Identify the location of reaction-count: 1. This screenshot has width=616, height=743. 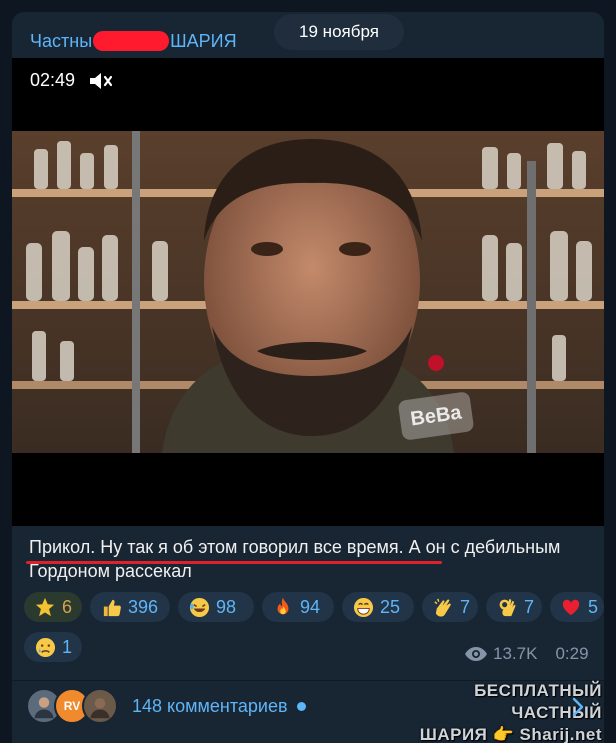
(67, 646).